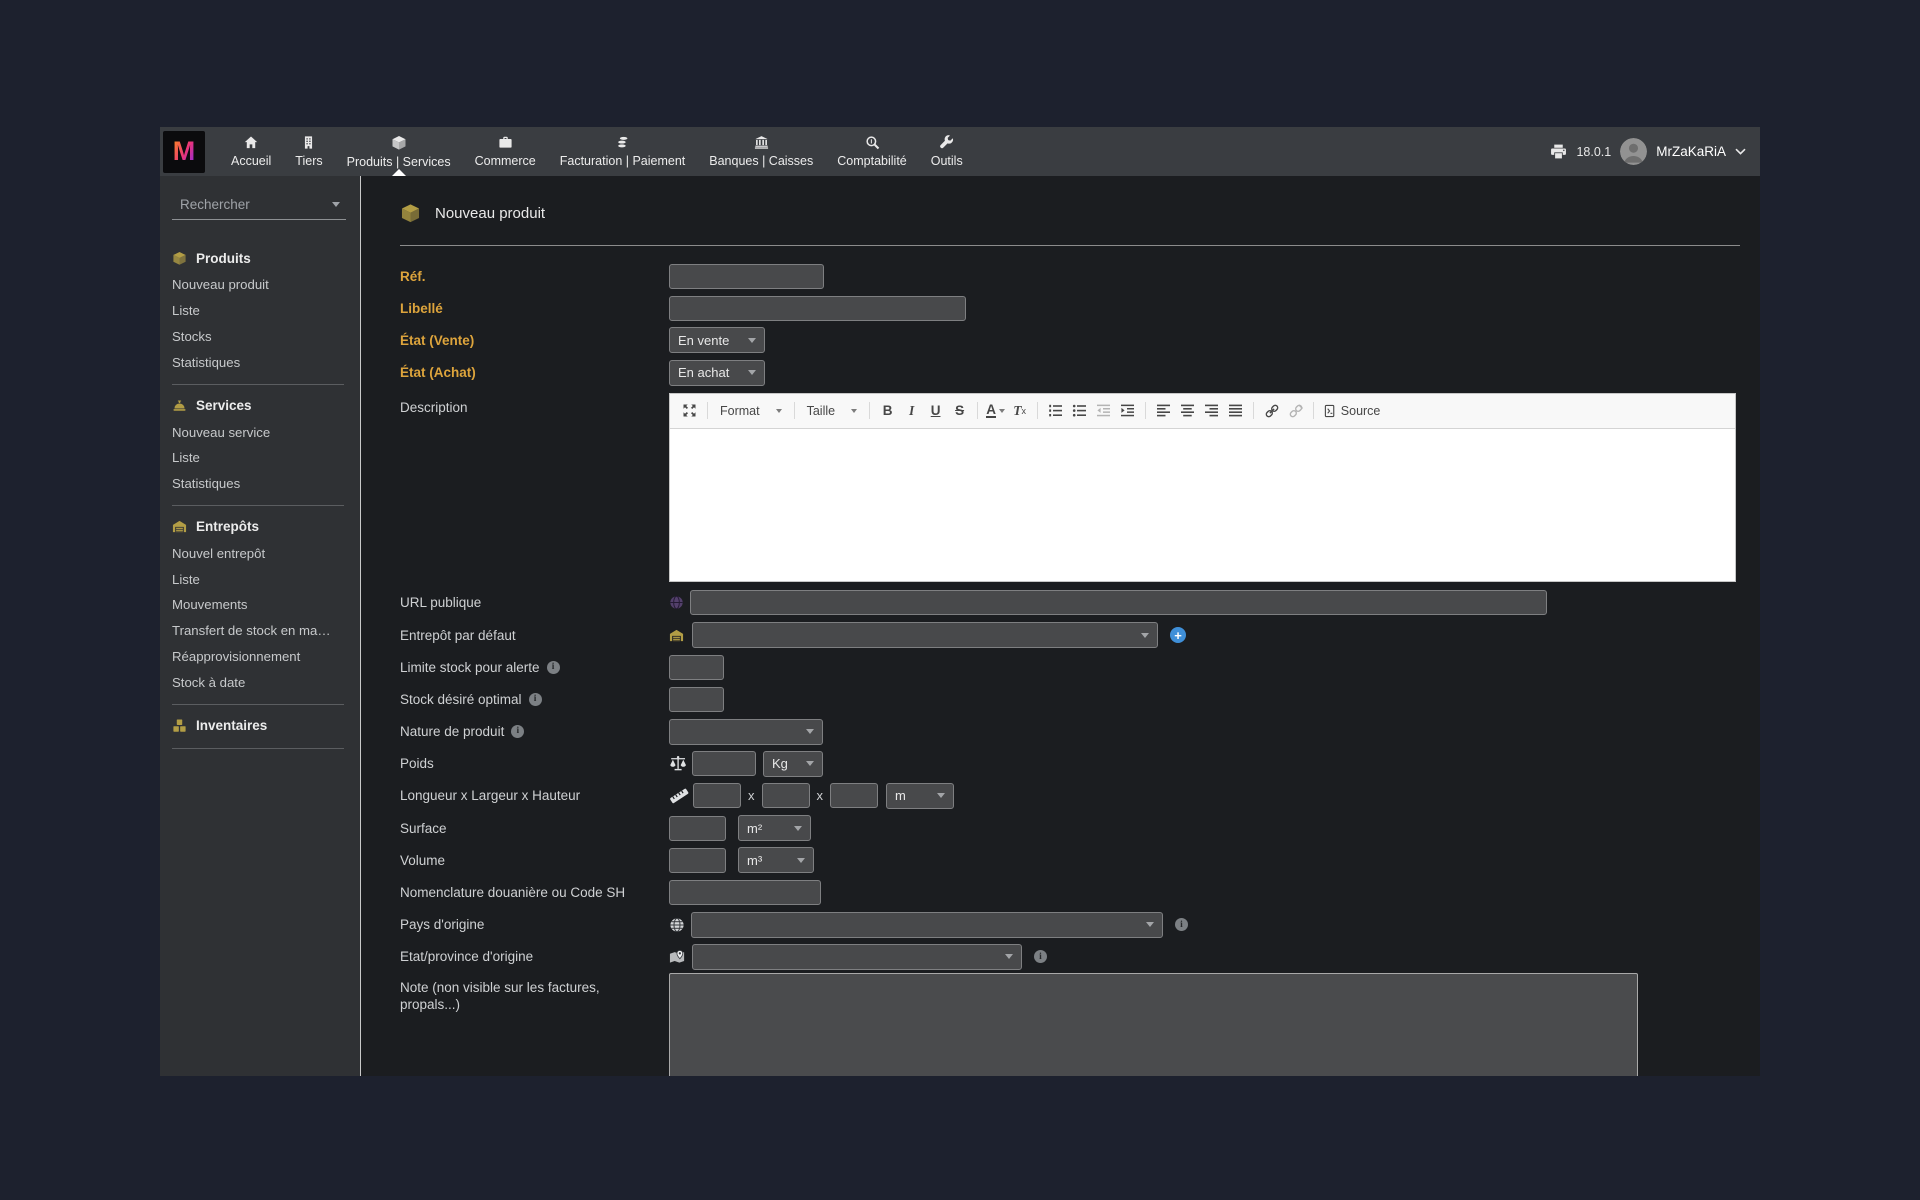 This screenshot has width=1920, height=1200. What do you see at coordinates (854, 410) in the screenshot?
I see `combo-caret-icon` at bounding box center [854, 410].